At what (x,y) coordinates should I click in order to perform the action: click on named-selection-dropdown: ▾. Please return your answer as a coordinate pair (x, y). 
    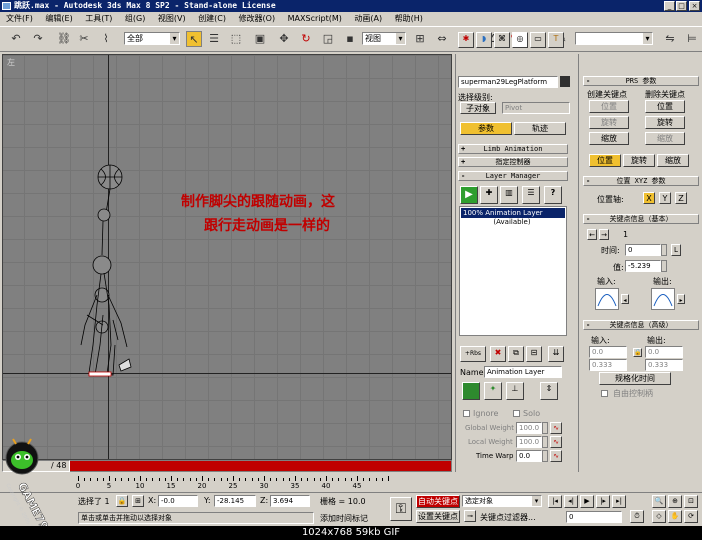
    Looking at the image, I should click on (614, 38).